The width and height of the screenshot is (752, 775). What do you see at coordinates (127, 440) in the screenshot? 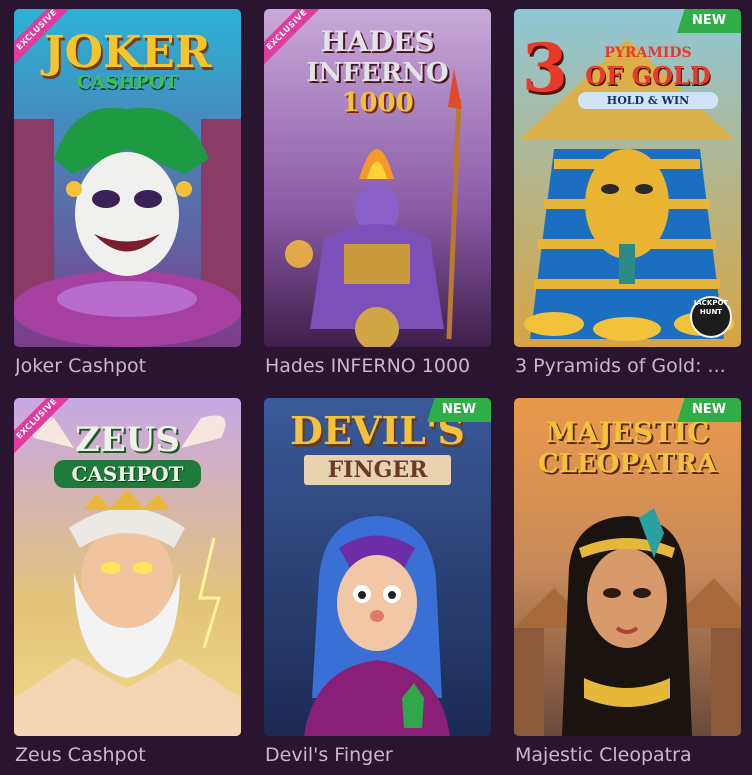
I see `game-logo-top: ZEUS` at bounding box center [127, 440].